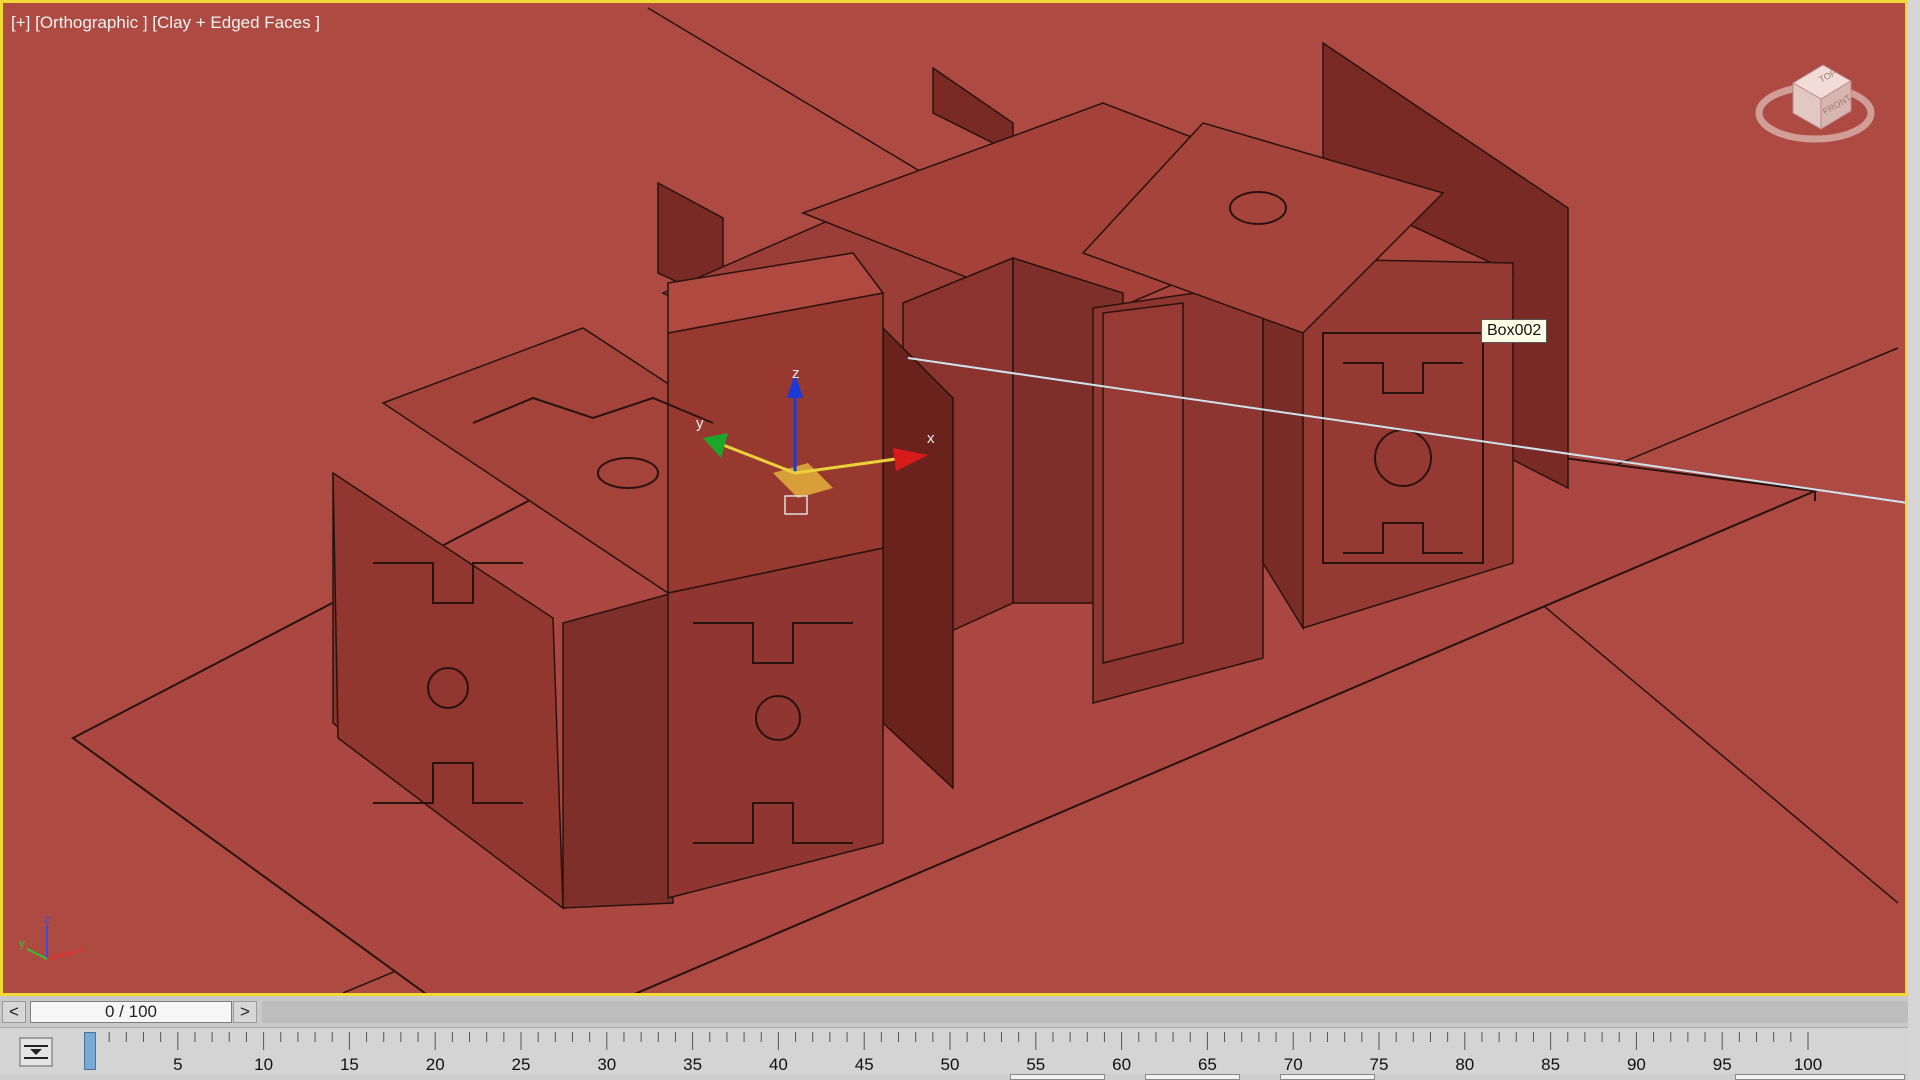 The height and width of the screenshot is (1080, 1920). I want to click on ruler-tick-label: 70, so click(1293, 1064).